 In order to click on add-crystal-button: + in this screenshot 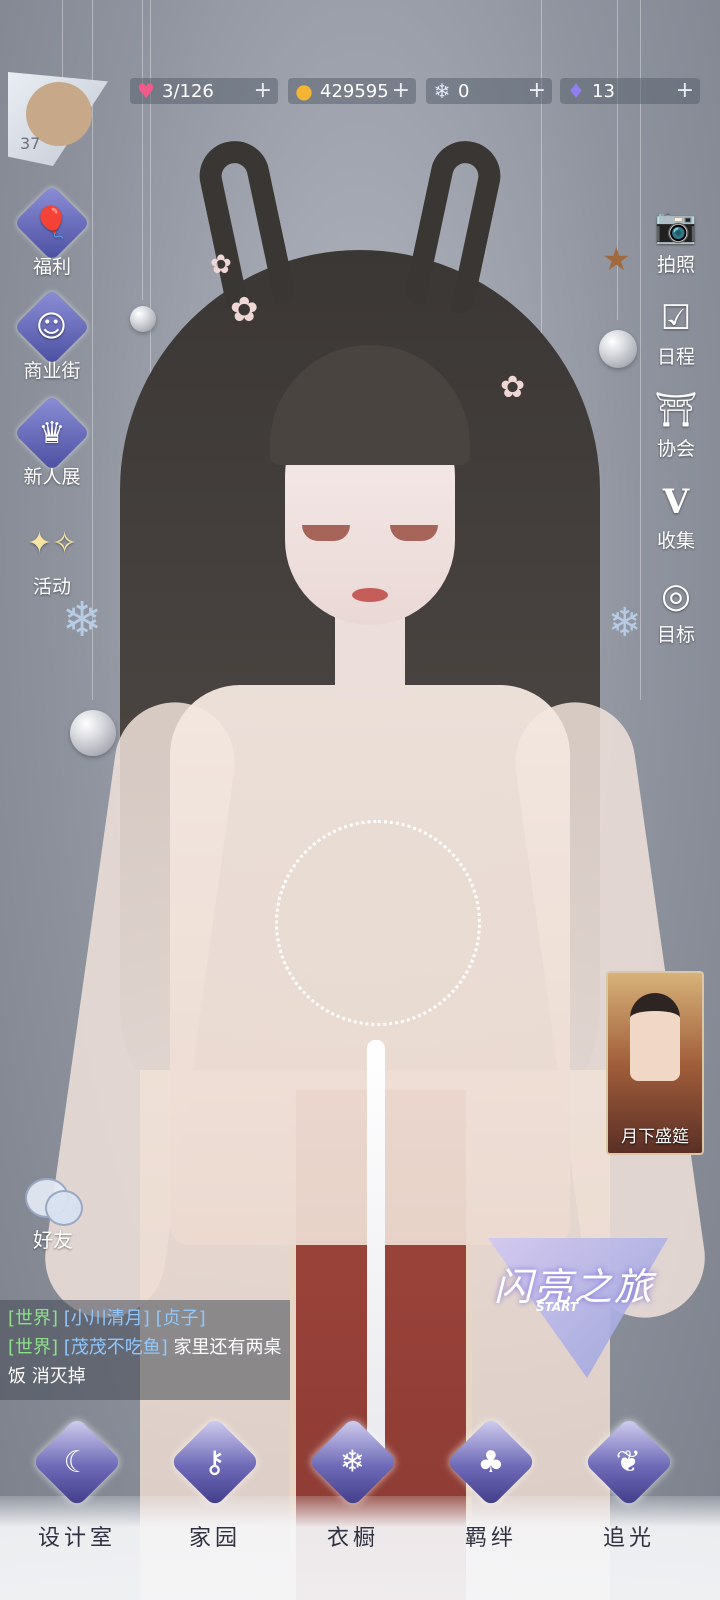, I will do `click(537, 91)`.